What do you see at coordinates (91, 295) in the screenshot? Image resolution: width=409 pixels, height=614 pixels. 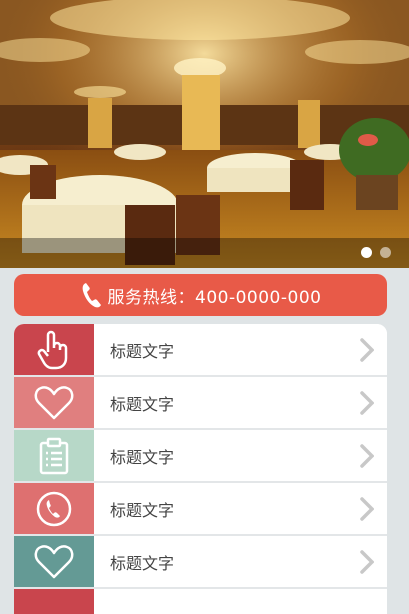 I see `phone-icon` at bounding box center [91, 295].